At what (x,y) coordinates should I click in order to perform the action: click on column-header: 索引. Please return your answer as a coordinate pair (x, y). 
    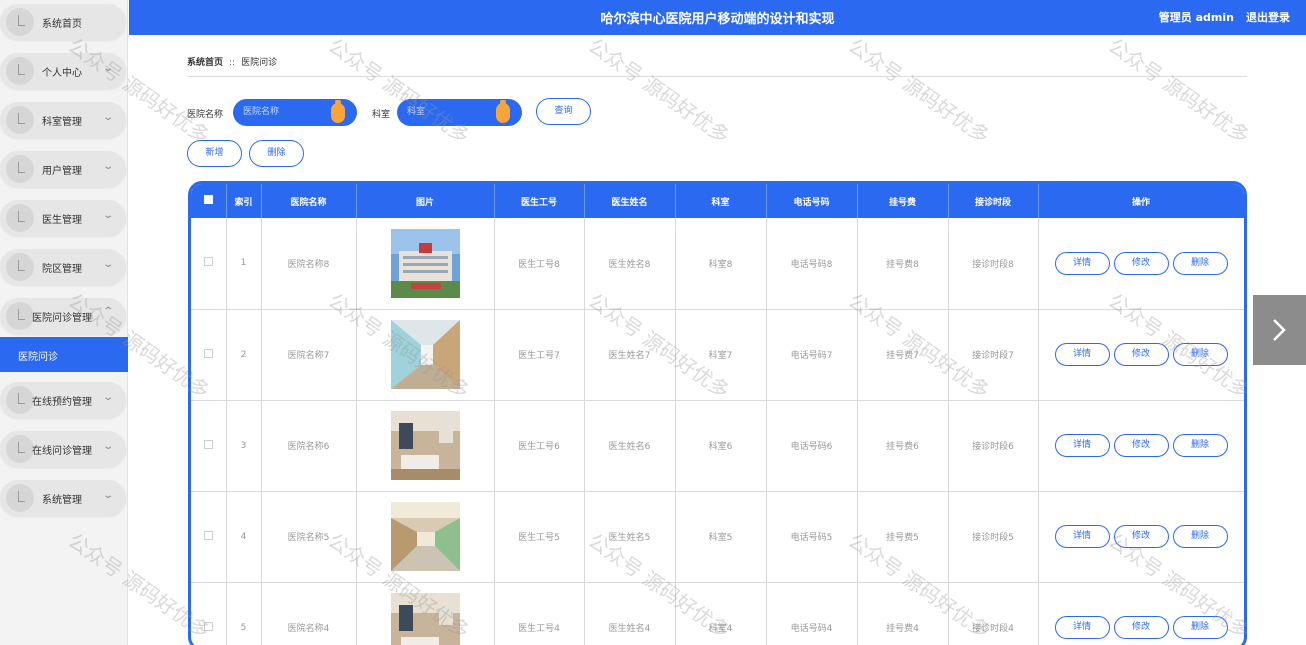
    Looking at the image, I should click on (244, 201).